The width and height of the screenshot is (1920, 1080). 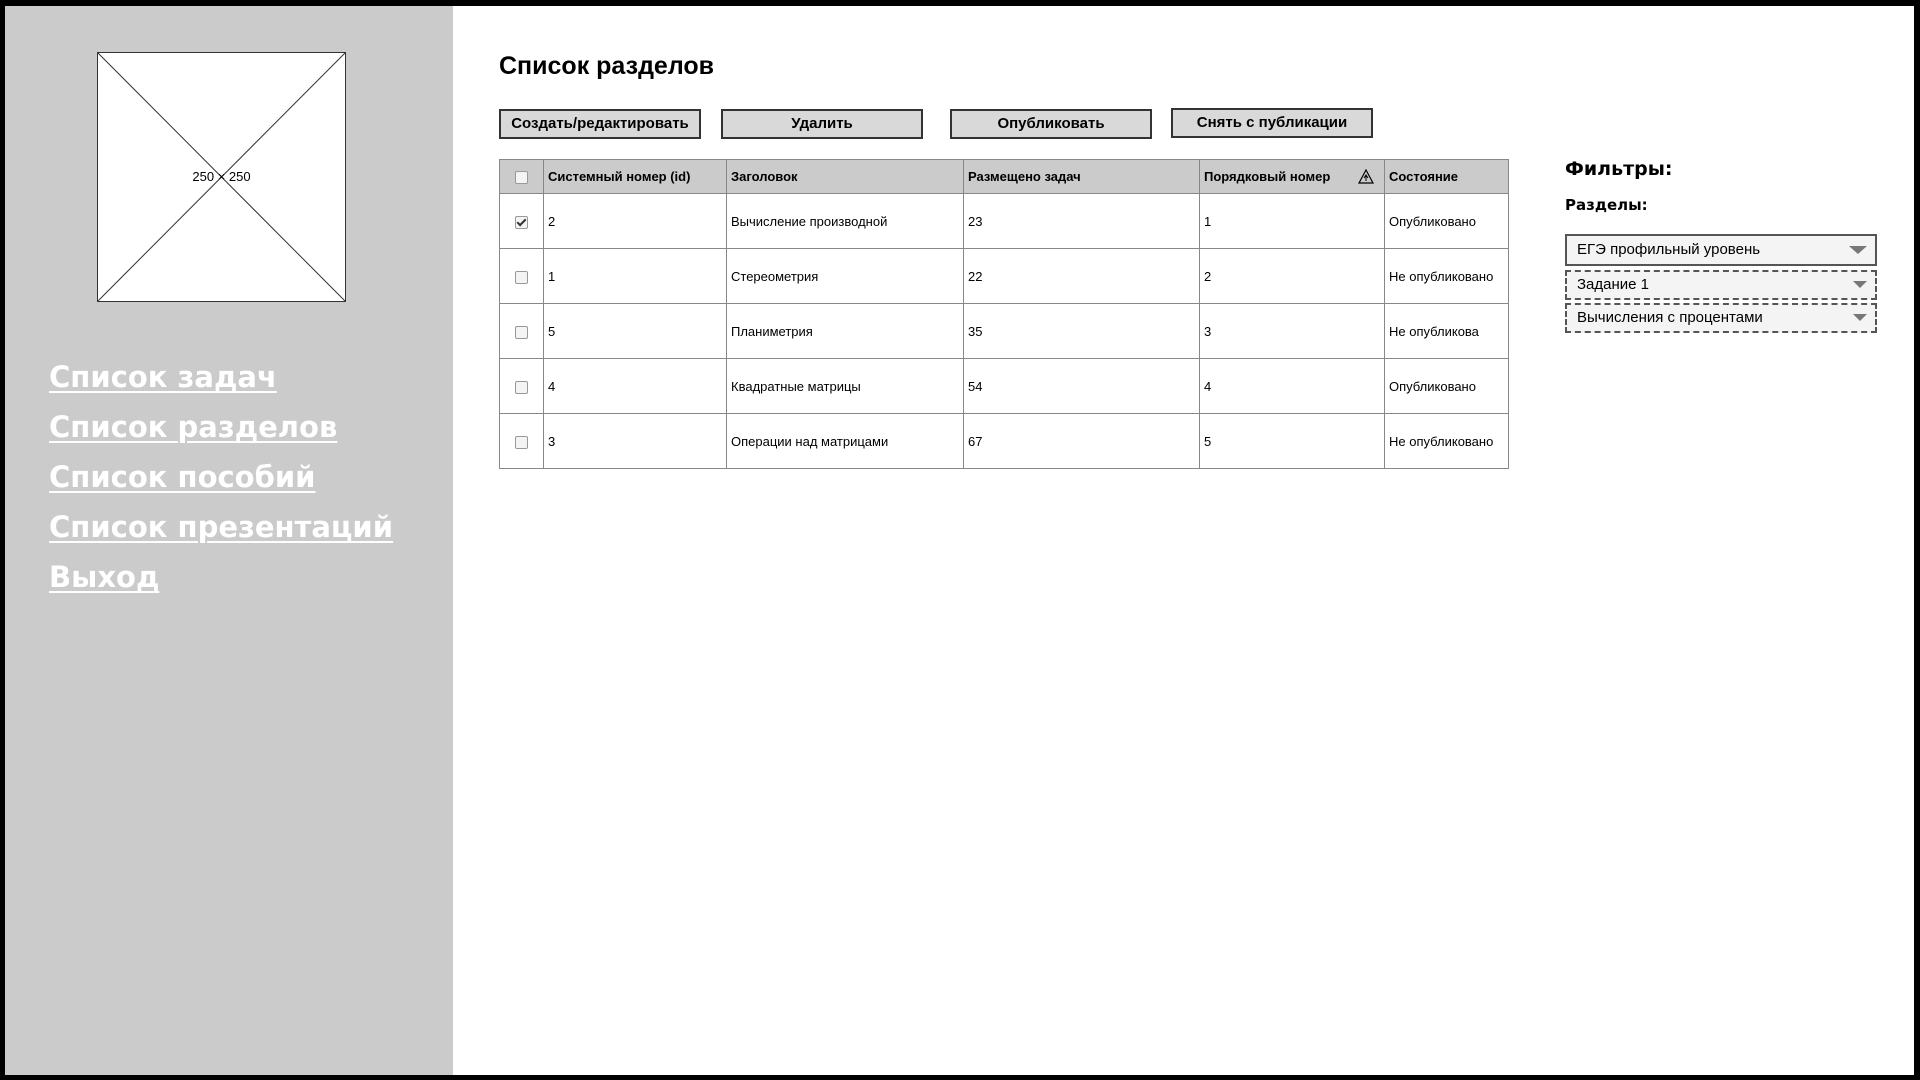 What do you see at coordinates (1669, 249) in the screenshot?
I see `filter-select-exam-value: ЕГЭ профильный уровень` at bounding box center [1669, 249].